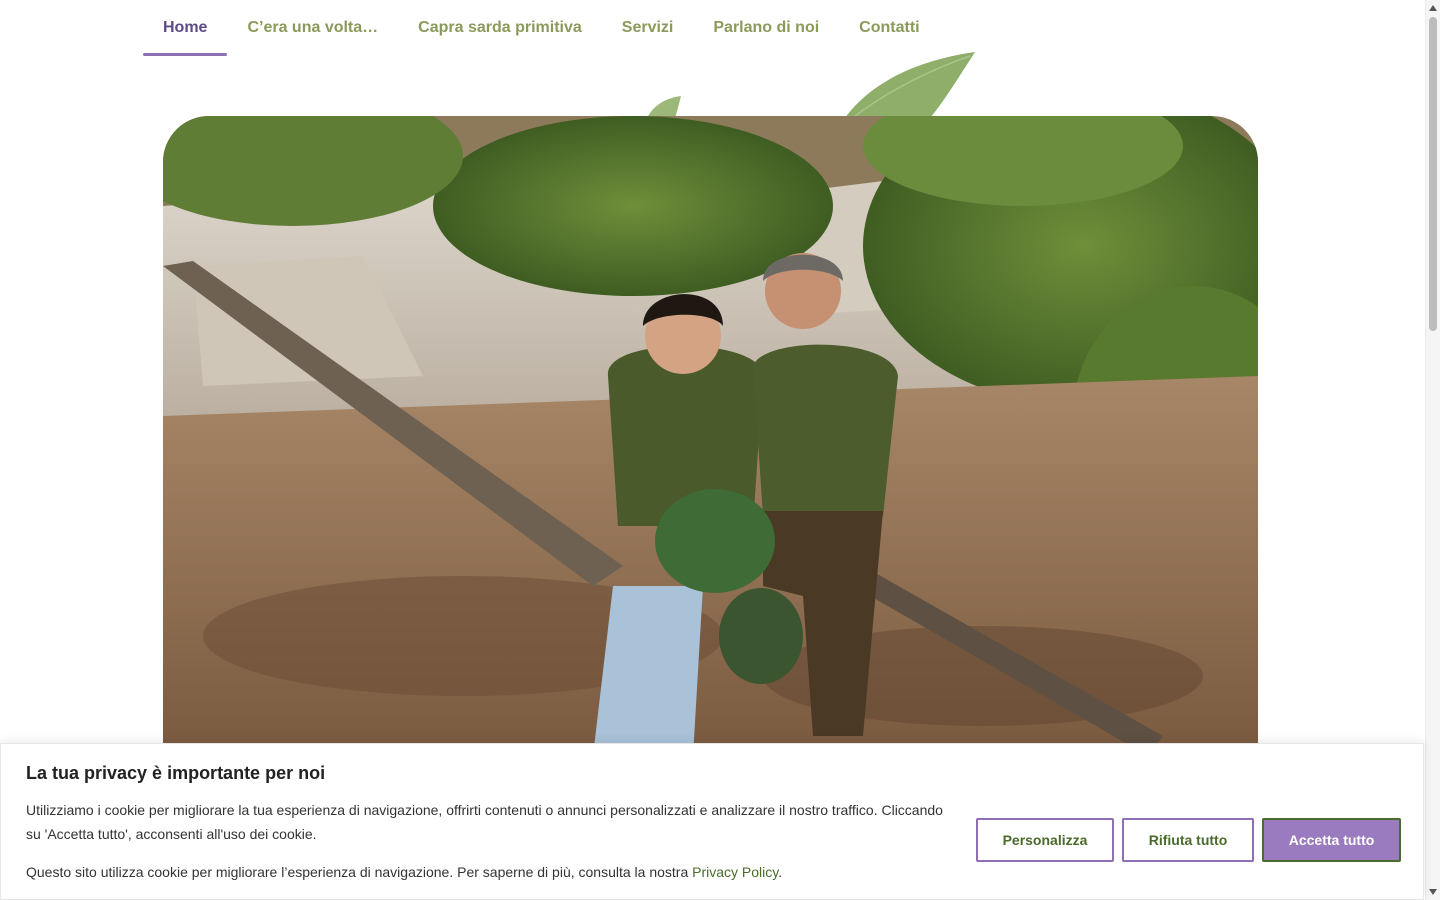  I want to click on cookie-banner-title: La tua privacy è importante per noi, so click(176, 773).